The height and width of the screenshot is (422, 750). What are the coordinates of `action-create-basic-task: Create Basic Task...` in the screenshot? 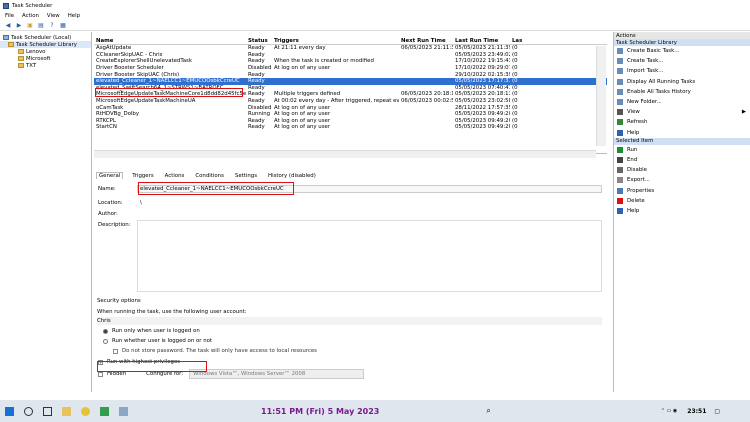 It's located at (682, 51).